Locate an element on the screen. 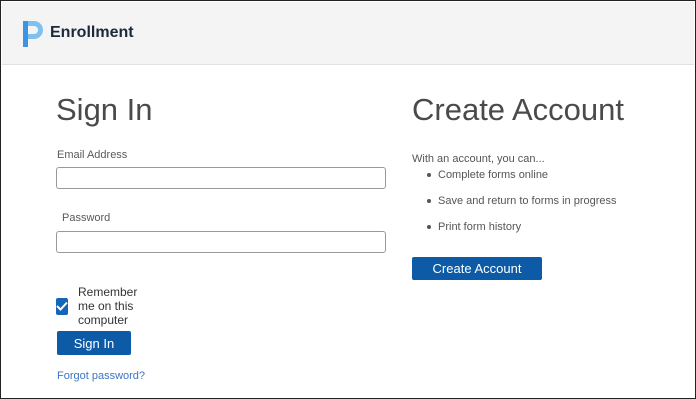  email-label: Email Address is located at coordinates (92, 155).